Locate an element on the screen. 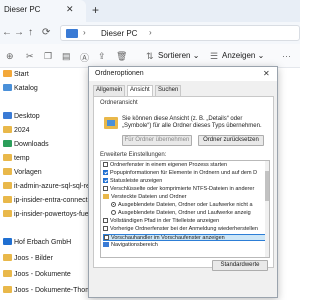  refresh-icon: ⟳ is located at coordinates (46, 32).